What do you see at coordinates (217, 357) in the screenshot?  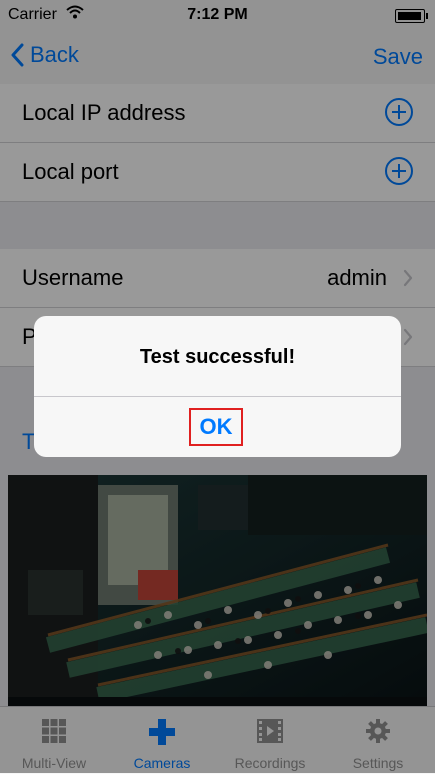 I see `alert-title: Test successful!` at bounding box center [217, 357].